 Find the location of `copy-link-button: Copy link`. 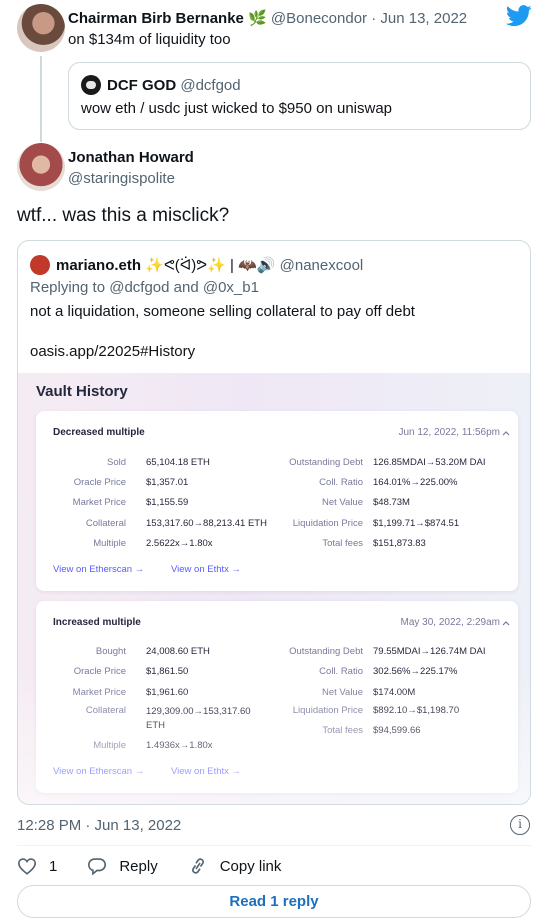

copy-link-button: Copy link is located at coordinates (235, 866).